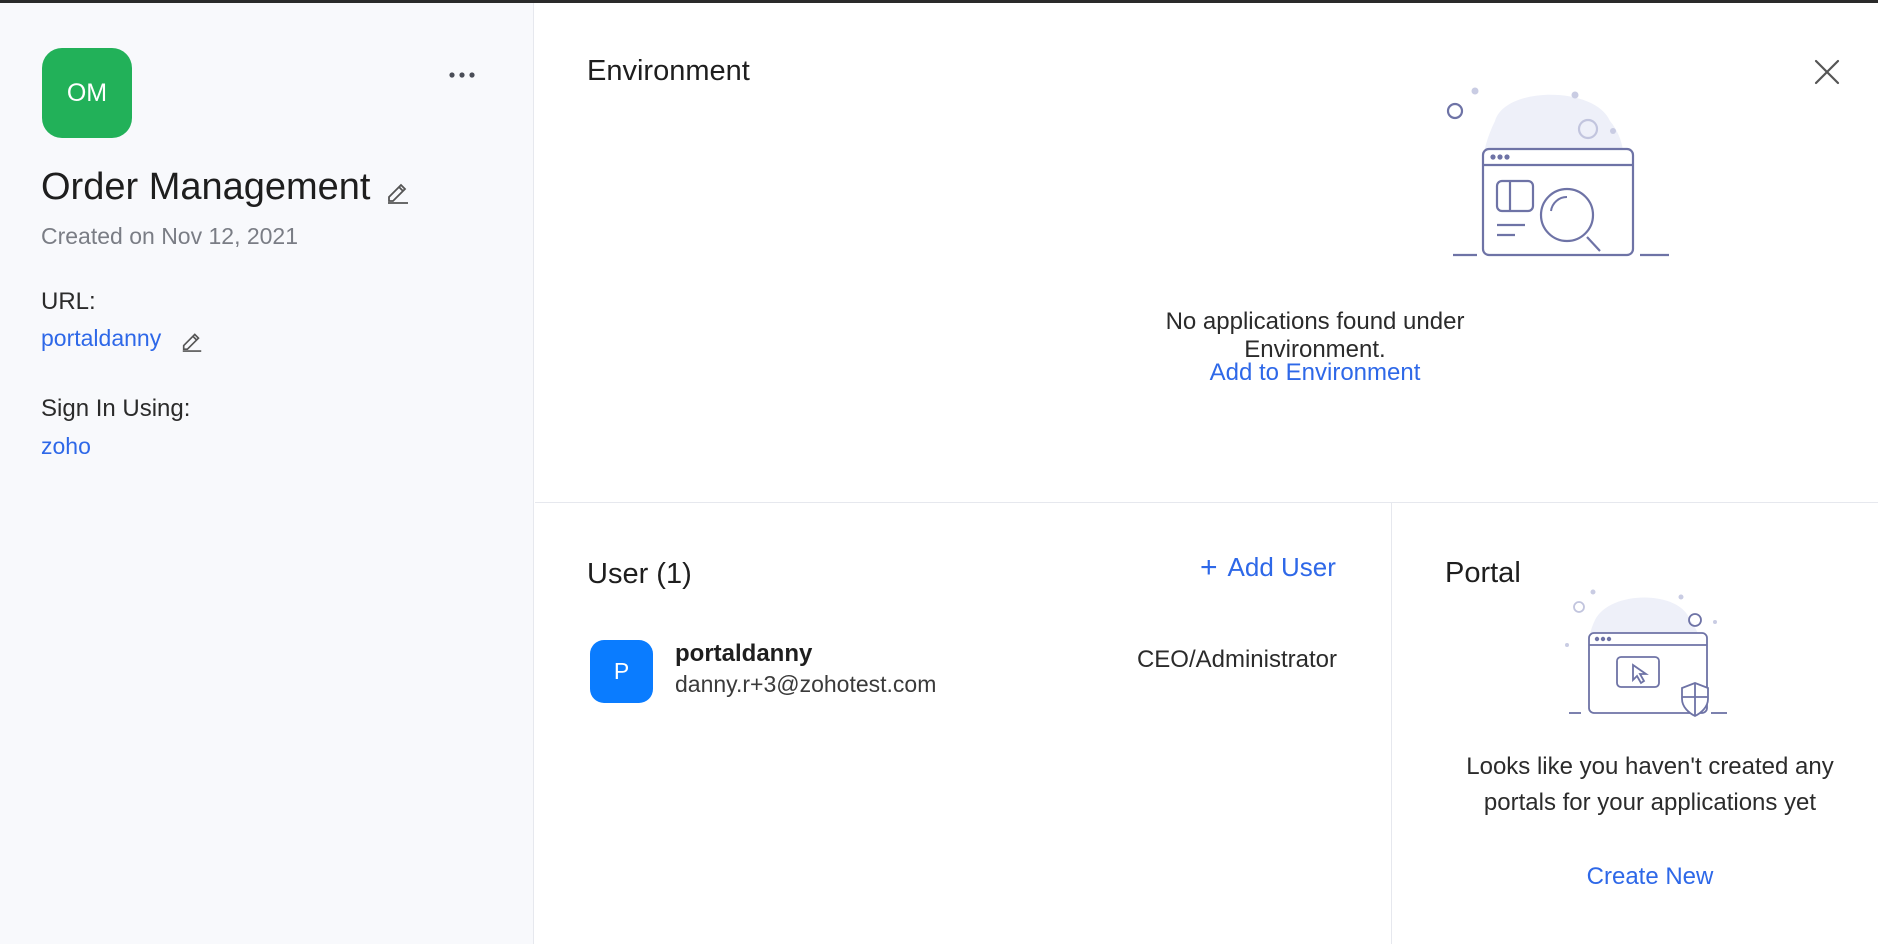 This screenshot has width=1878, height=944. Describe the element at coordinates (1391, 723) in the screenshot. I see `column-divider` at that location.